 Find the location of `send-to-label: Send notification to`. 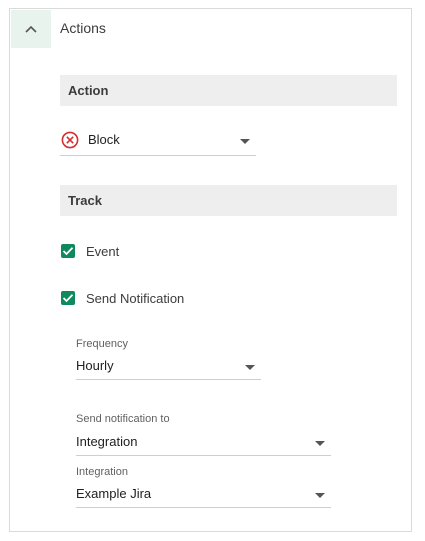

send-to-label: Send notification to is located at coordinates (123, 419).